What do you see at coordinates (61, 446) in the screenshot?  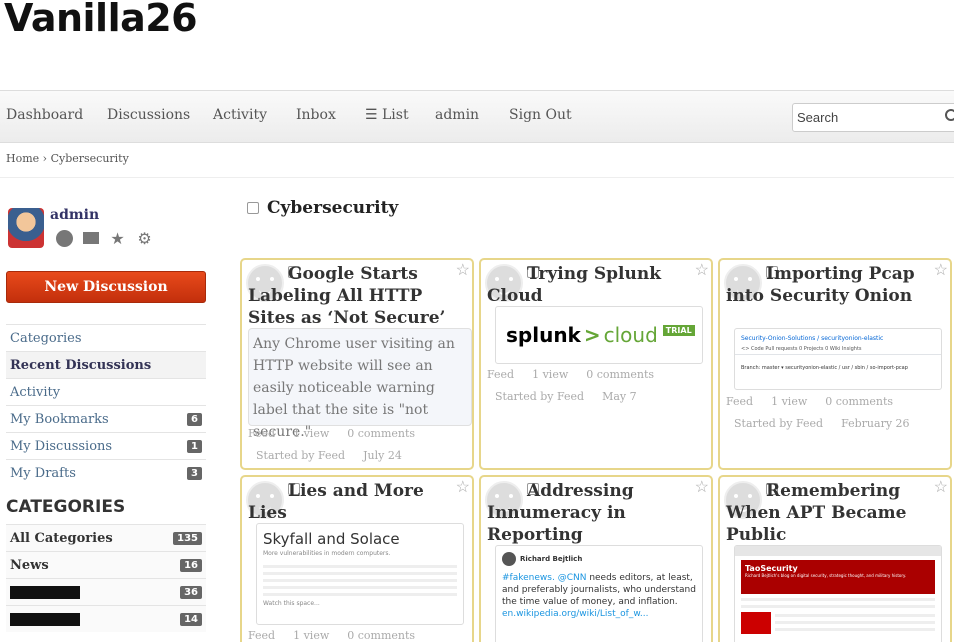 I see `sidebar-item-label: My Discussions` at bounding box center [61, 446].